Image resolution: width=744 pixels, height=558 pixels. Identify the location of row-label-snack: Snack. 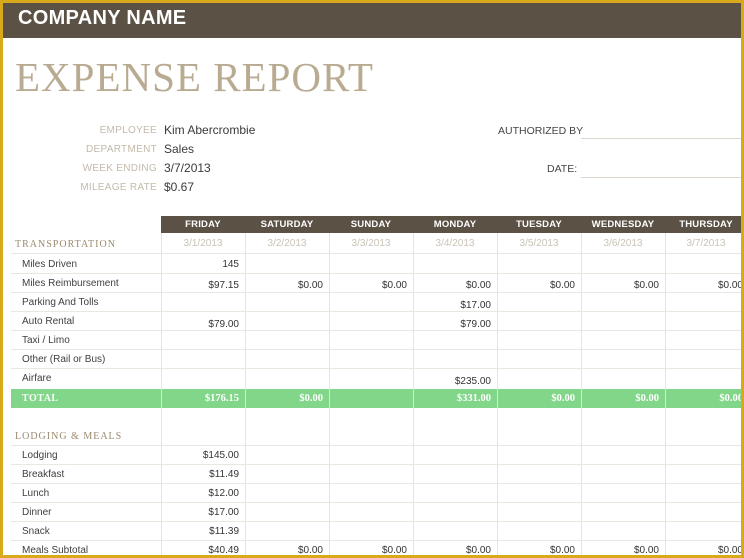
(36, 531).